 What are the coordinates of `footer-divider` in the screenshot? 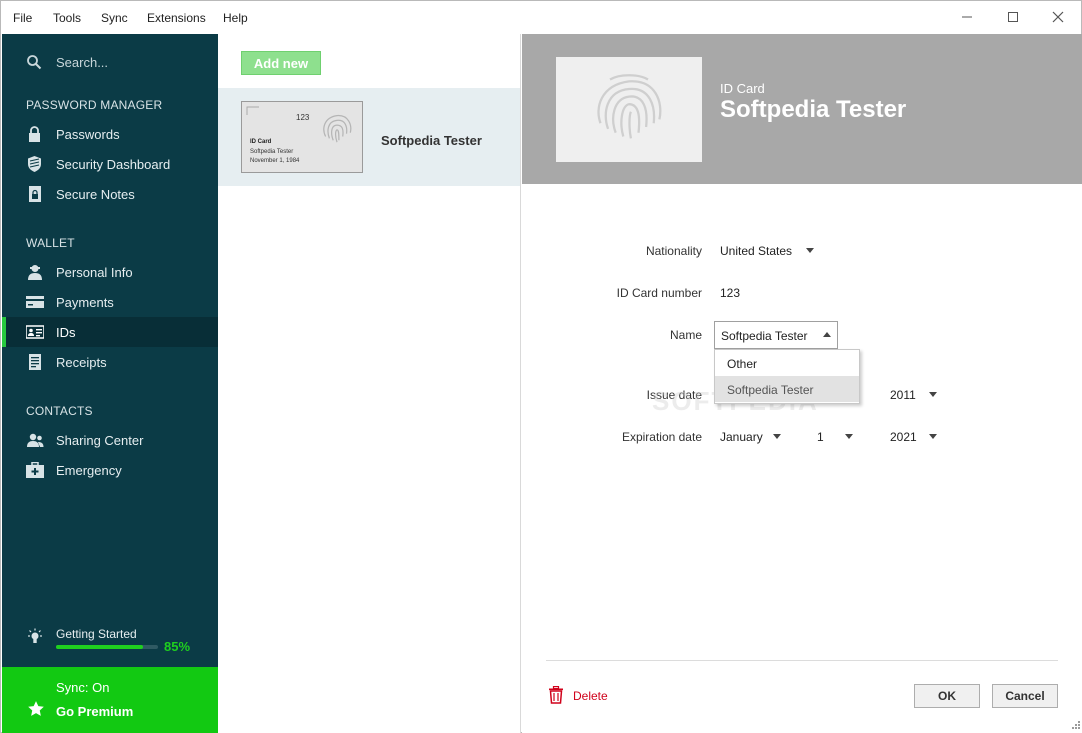 It's located at (802, 660).